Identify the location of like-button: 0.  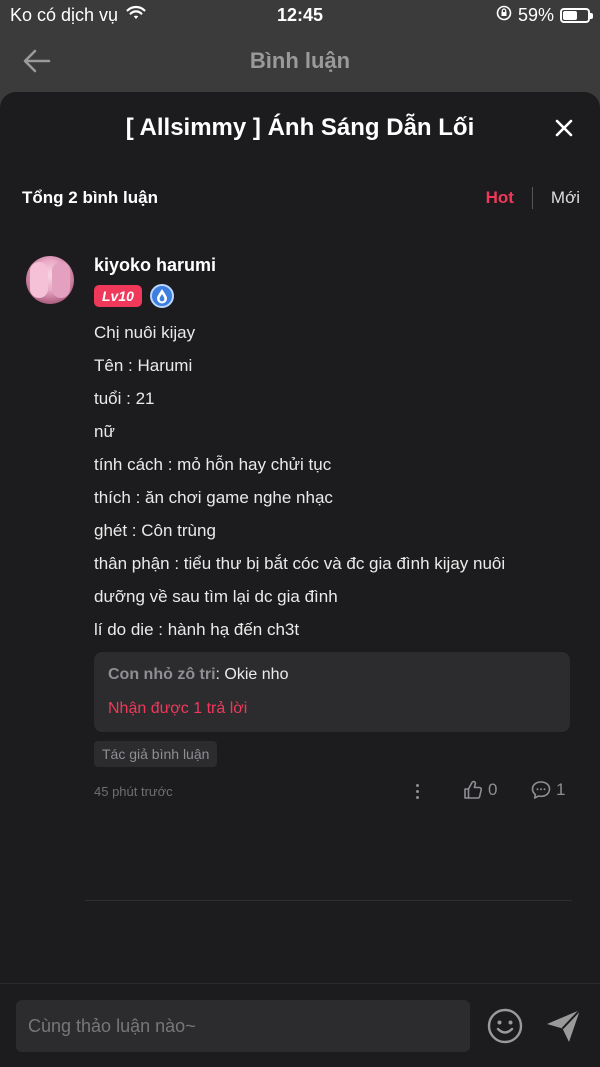
(479, 790).